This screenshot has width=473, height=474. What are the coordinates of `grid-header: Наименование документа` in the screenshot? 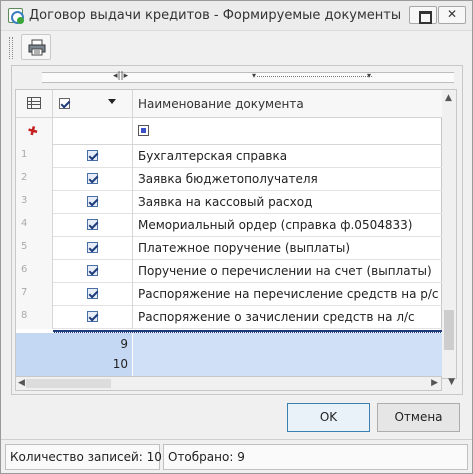 It's located at (229, 104).